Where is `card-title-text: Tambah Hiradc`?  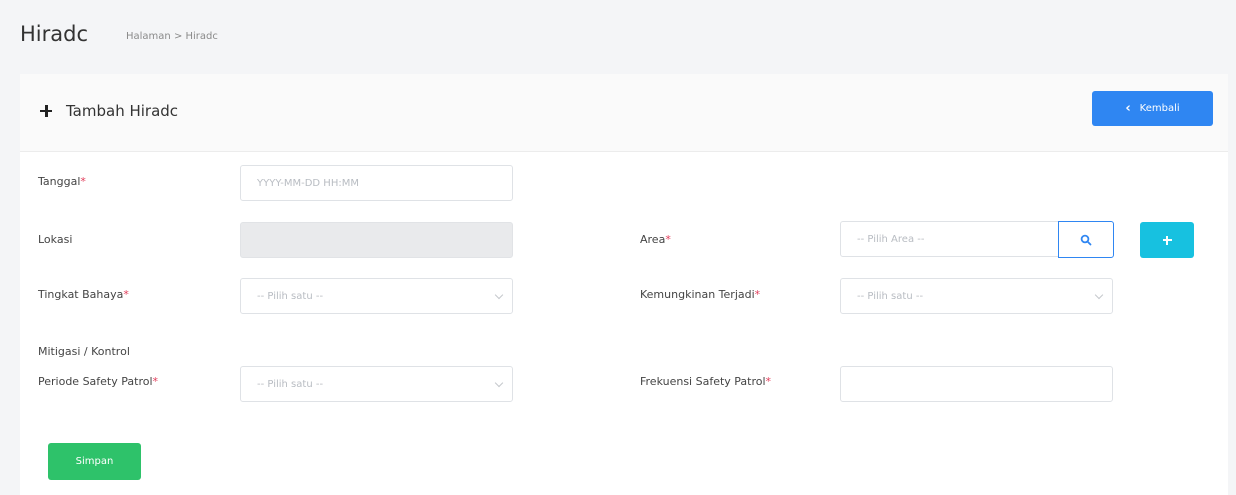 card-title-text: Tambah Hiradc is located at coordinates (122, 111).